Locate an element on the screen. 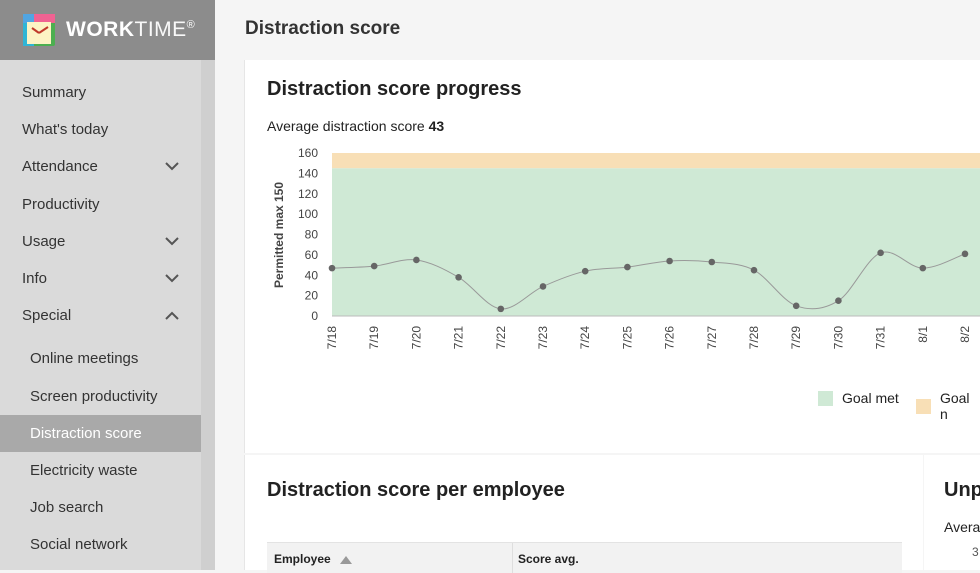 The height and width of the screenshot is (573, 980). y-tick-label: 80 is located at coordinates (312, 235).